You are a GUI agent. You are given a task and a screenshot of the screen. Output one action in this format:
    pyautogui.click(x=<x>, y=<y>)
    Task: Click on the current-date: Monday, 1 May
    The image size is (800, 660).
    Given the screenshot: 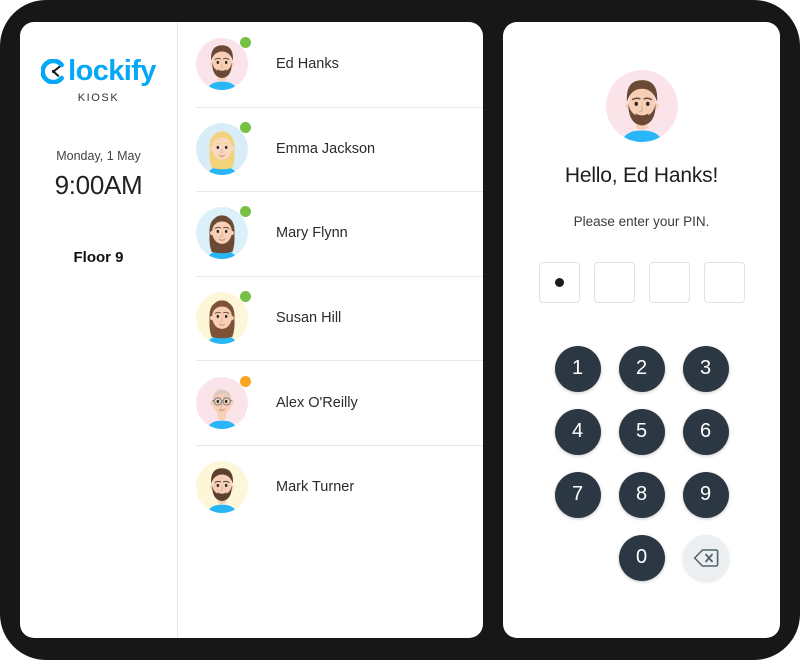 What is the action you would take?
    pyautogui.click(x=98, y=156)
    